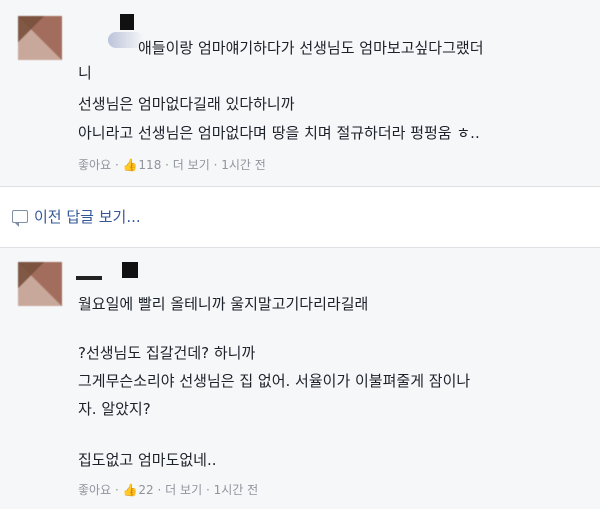 This screenshot has height=509, width=600. I want to click on comment-text-line: 니, so click(85, 73).